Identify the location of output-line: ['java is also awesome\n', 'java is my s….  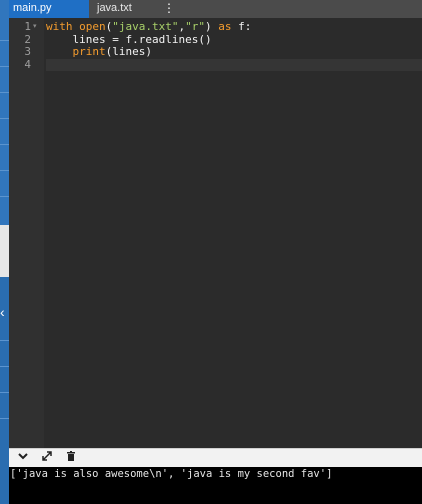
(171, 474).